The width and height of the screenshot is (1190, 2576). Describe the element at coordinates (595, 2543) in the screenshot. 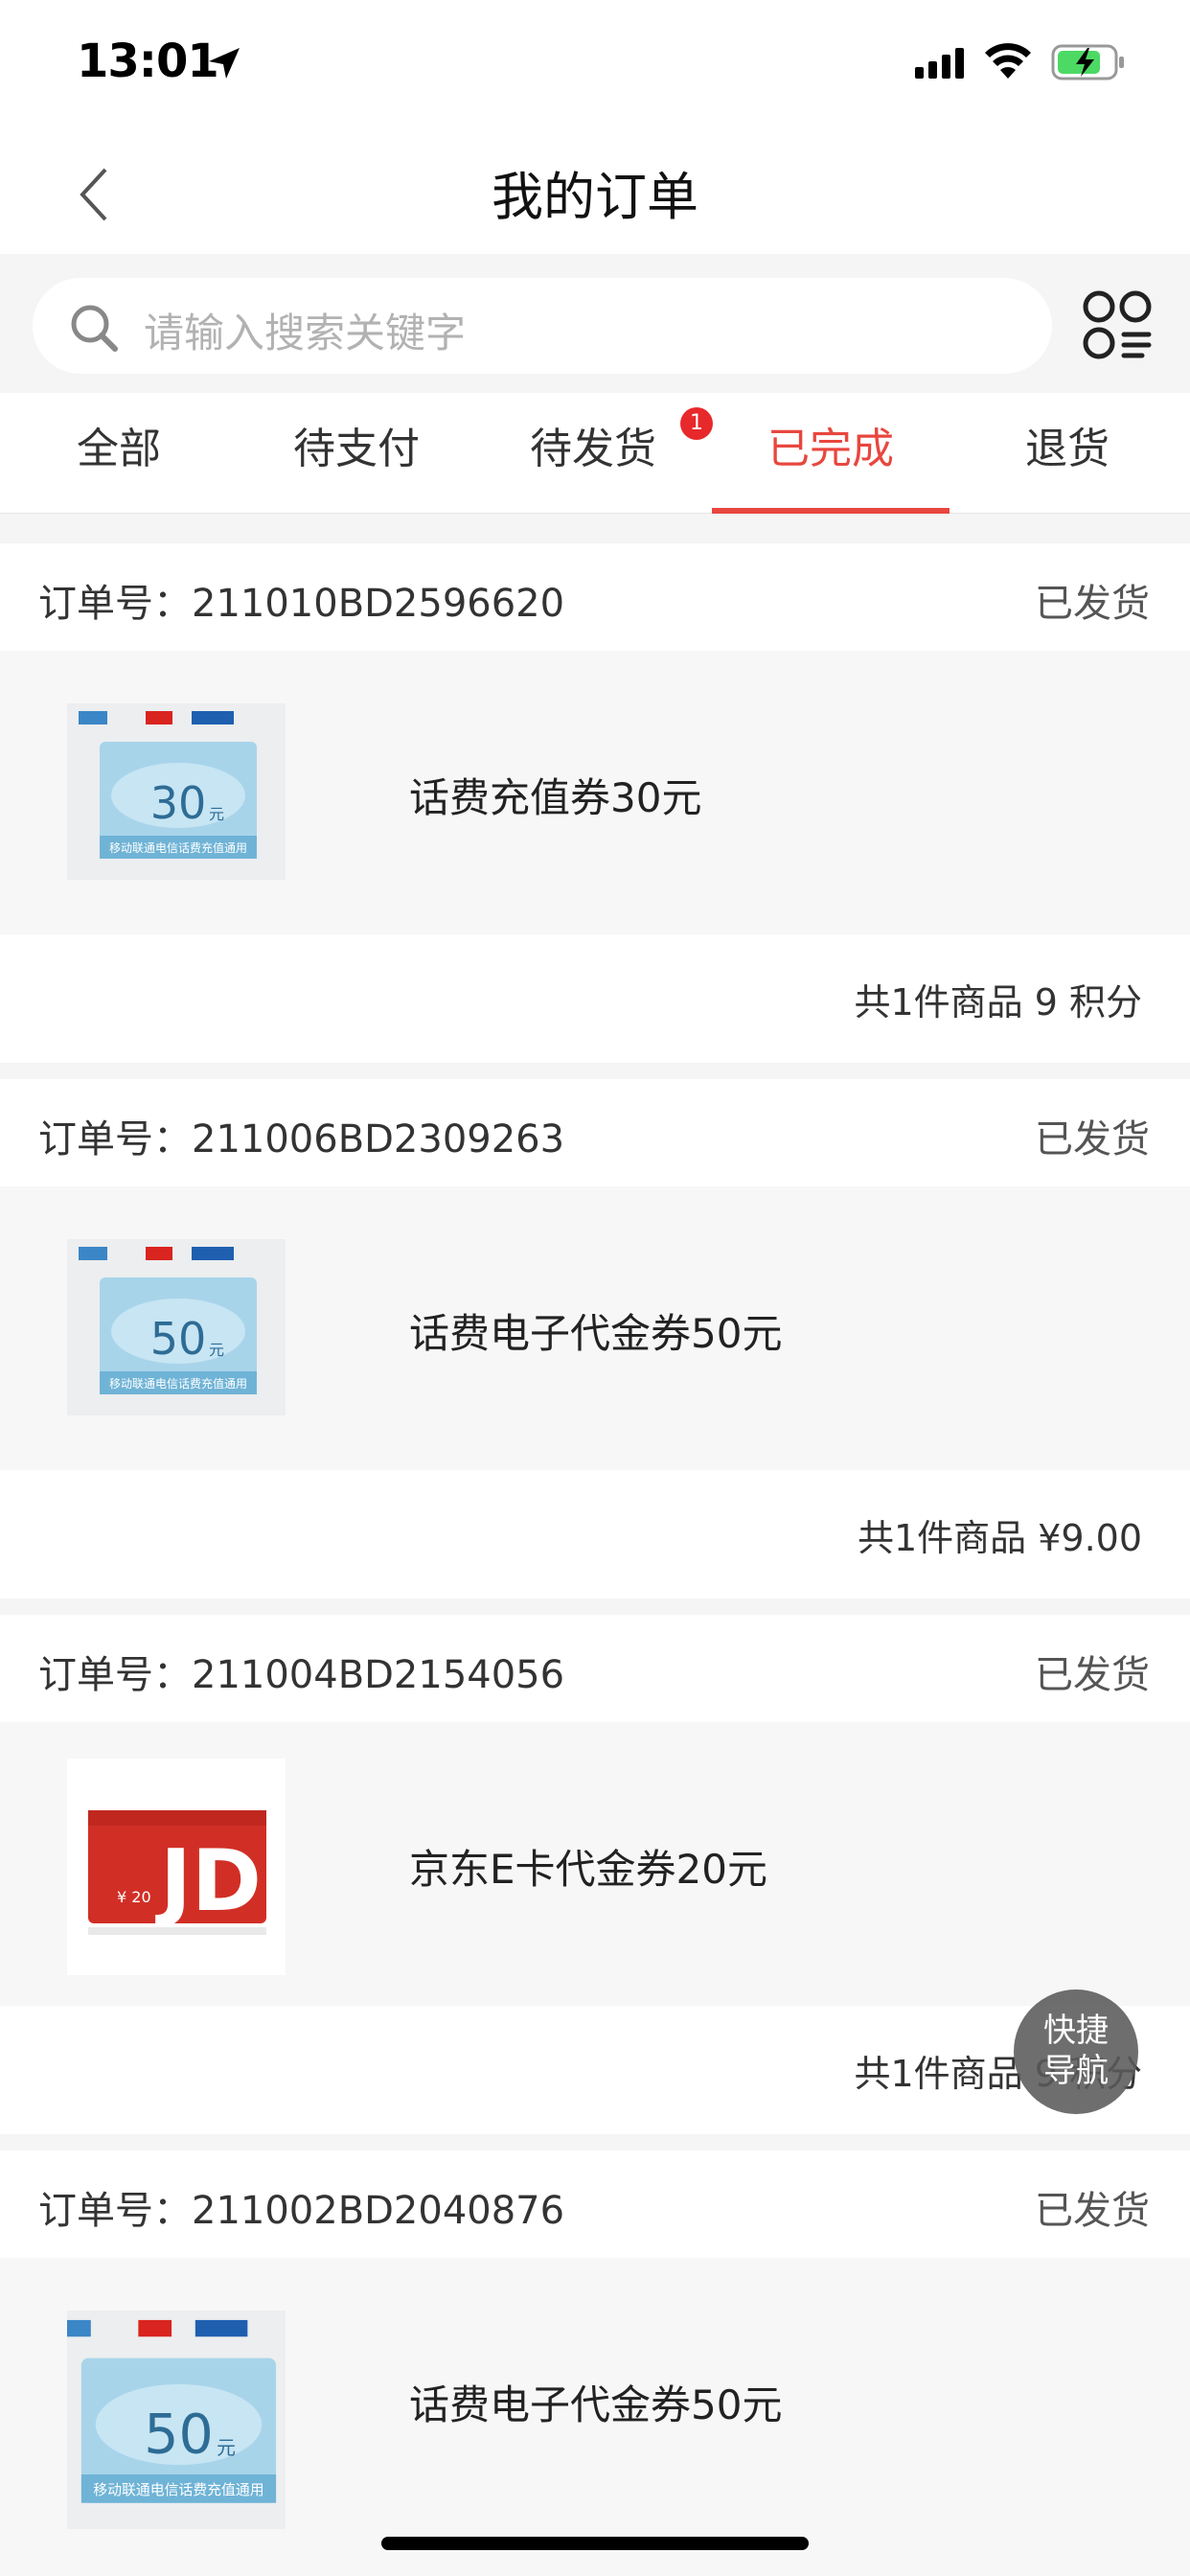

I see `home-indicator` at that location.